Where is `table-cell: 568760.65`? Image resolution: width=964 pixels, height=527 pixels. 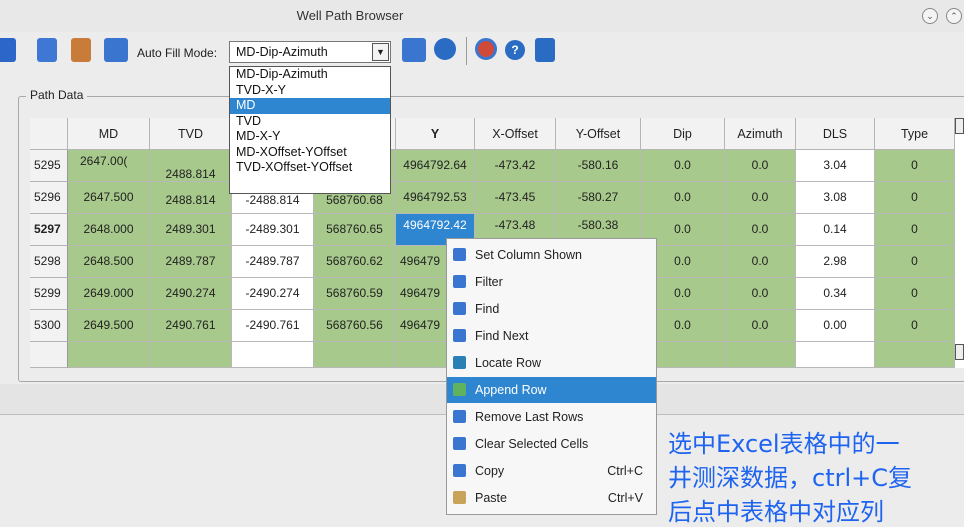
table-cell: 568760.65 is located at coordinates (355, 230).